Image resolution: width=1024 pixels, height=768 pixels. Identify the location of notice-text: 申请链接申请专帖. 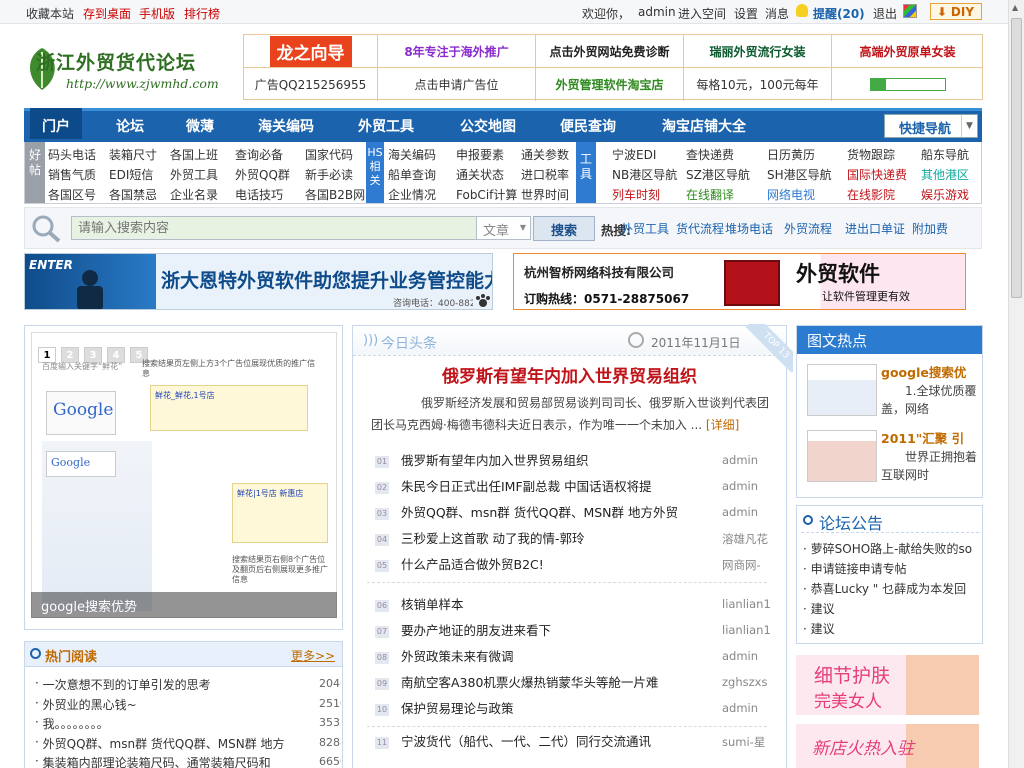
(859, 569).